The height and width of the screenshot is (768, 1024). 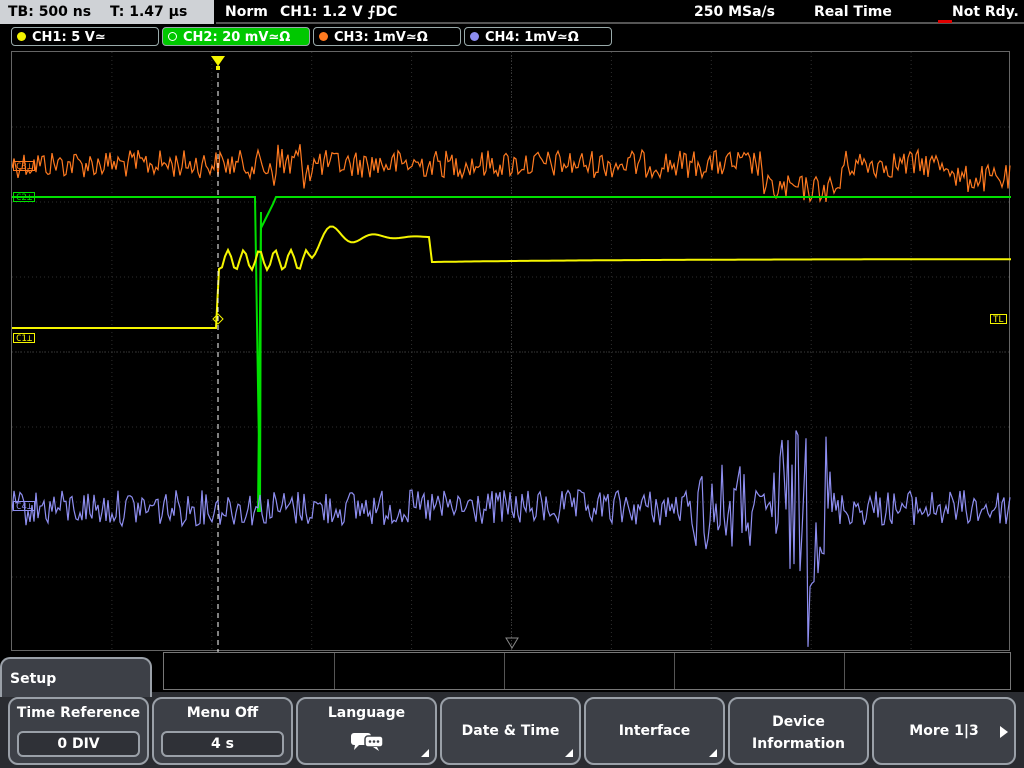 I want to click on channel-4-label: CH4: 1mV≃Ω, so click(x=532, y=37).